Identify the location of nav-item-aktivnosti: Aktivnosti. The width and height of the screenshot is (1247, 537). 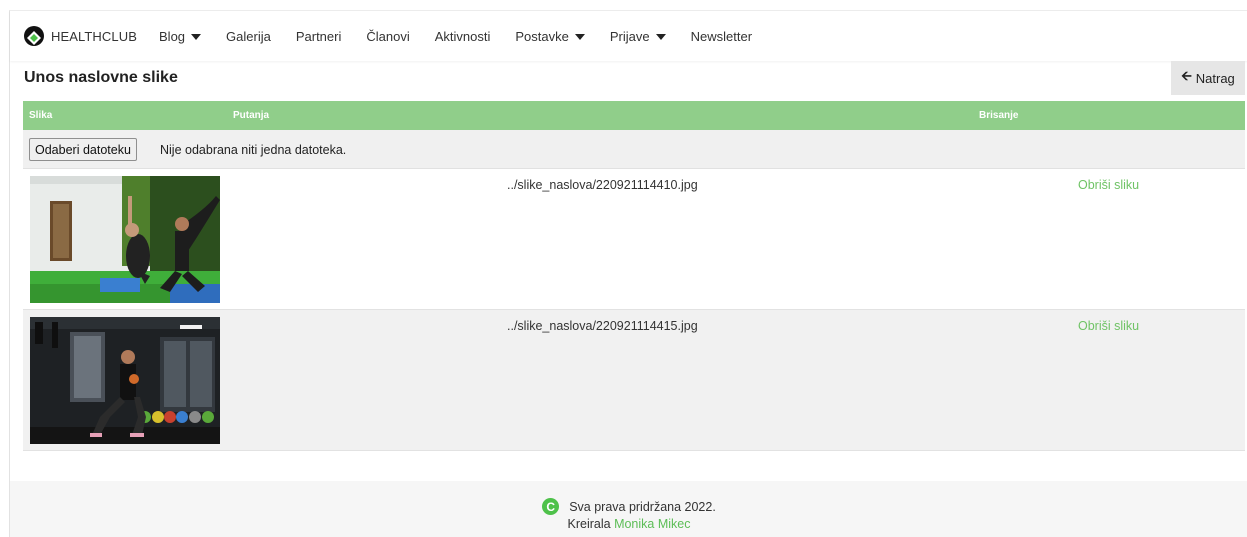
(463, 36).